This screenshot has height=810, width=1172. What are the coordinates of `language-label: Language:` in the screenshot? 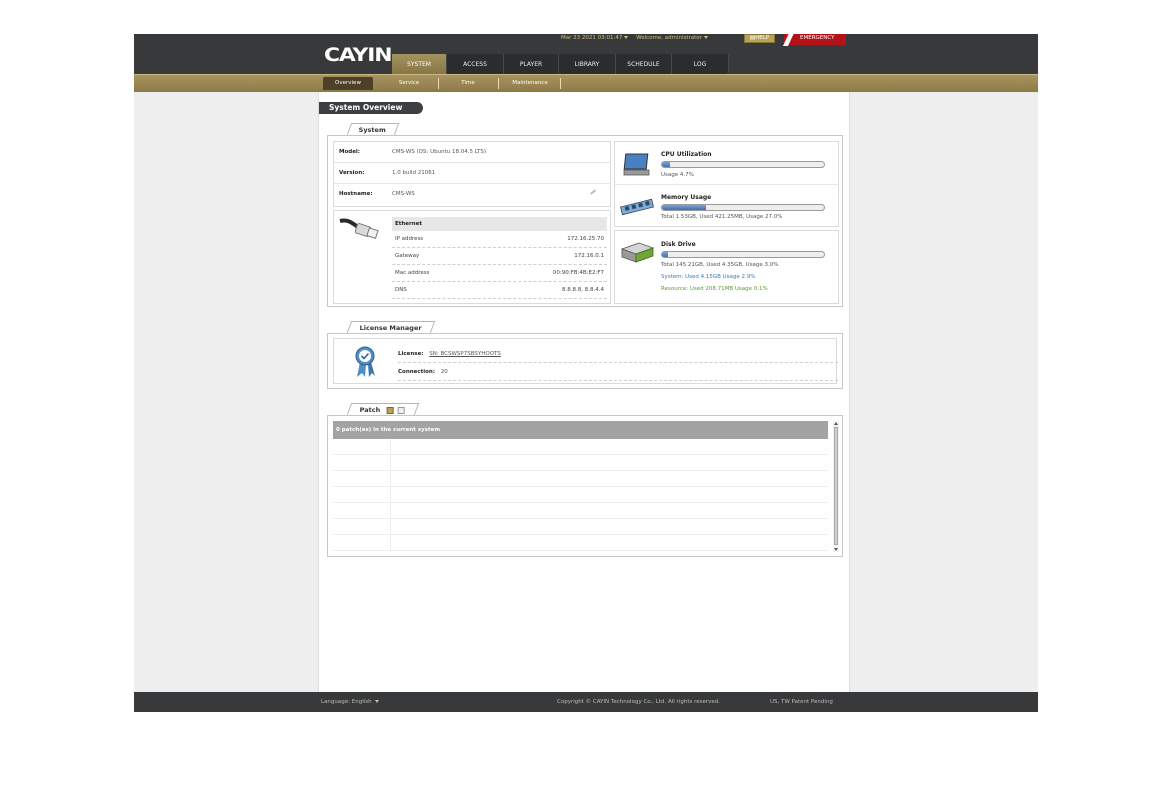 It's located at (335, 702).